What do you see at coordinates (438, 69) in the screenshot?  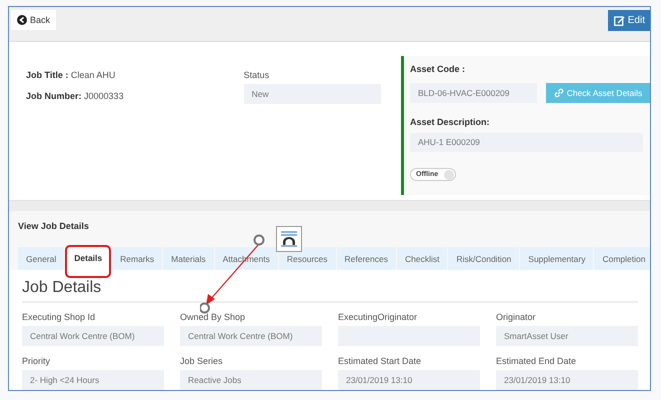 I see `field-label: Asset Code :` at bounding box center [438, 69].